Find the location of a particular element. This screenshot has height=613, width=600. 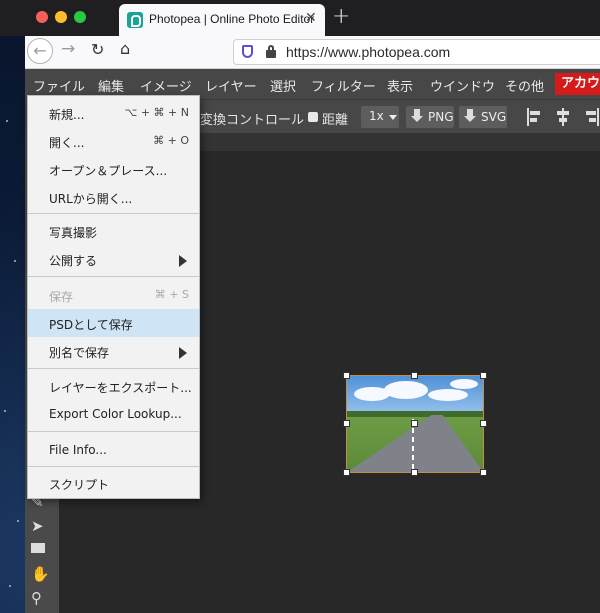

menu-item-save-as: 別名で保存 is located at coordinates (113, 351).